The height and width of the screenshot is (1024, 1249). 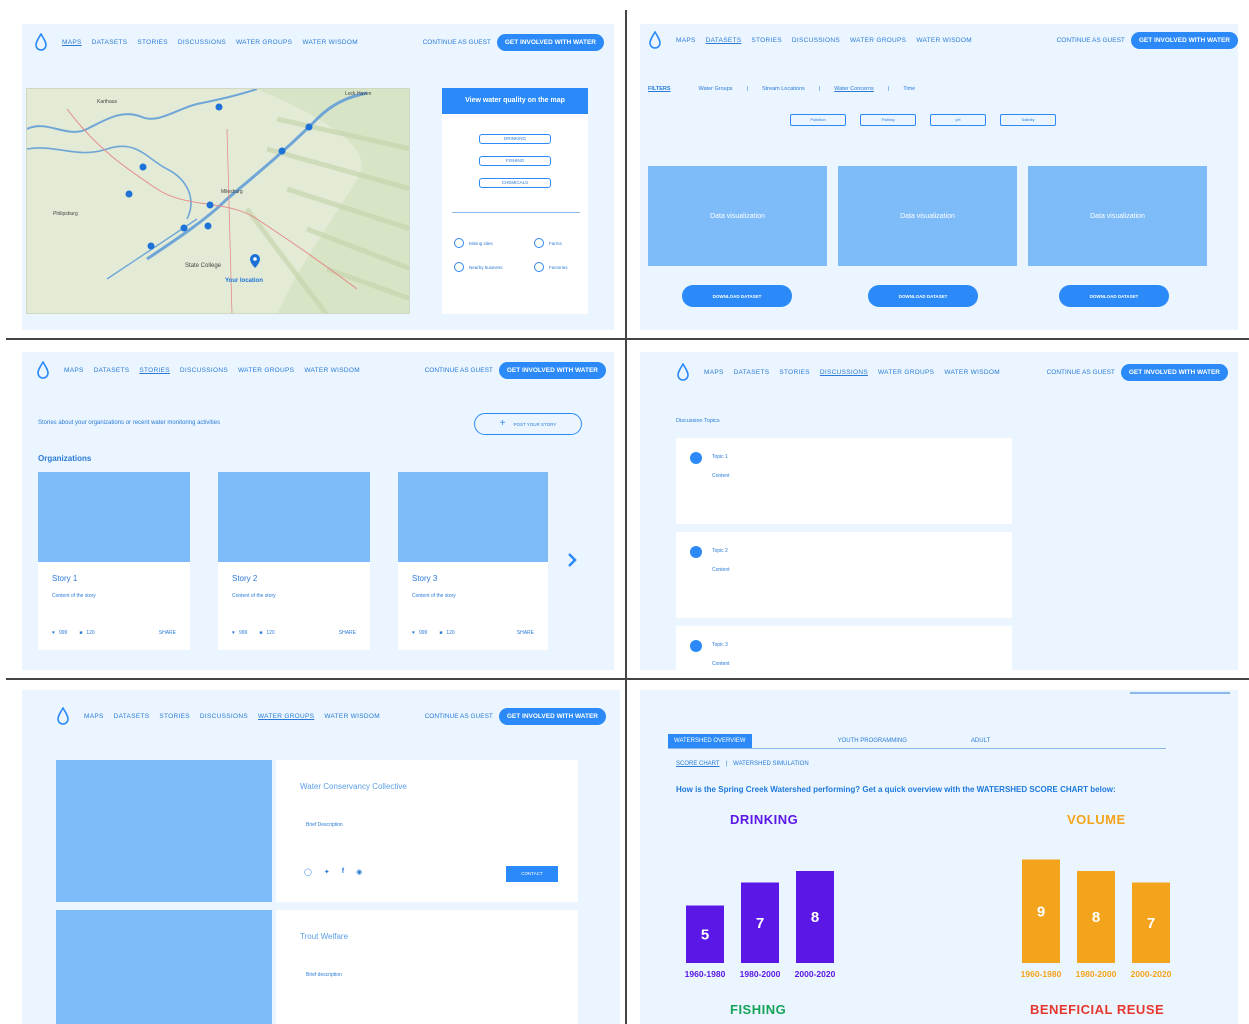 What do you see at coordinates (515, 139) in the screenshot?
I see `option-drinking: DRINKING` at bounding box center [515, 139].